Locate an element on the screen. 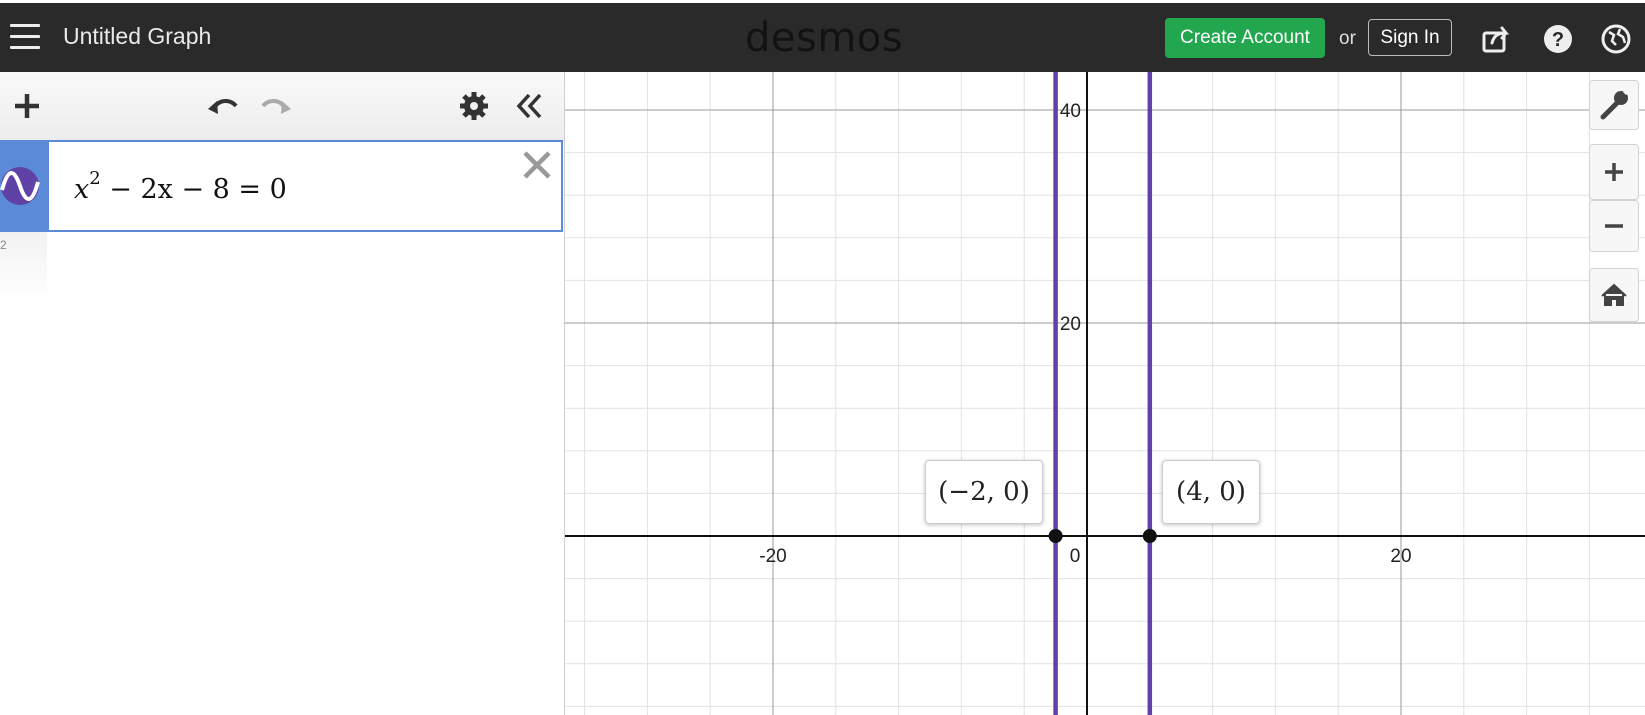  undo-icon is located at coordinates (222, 106).